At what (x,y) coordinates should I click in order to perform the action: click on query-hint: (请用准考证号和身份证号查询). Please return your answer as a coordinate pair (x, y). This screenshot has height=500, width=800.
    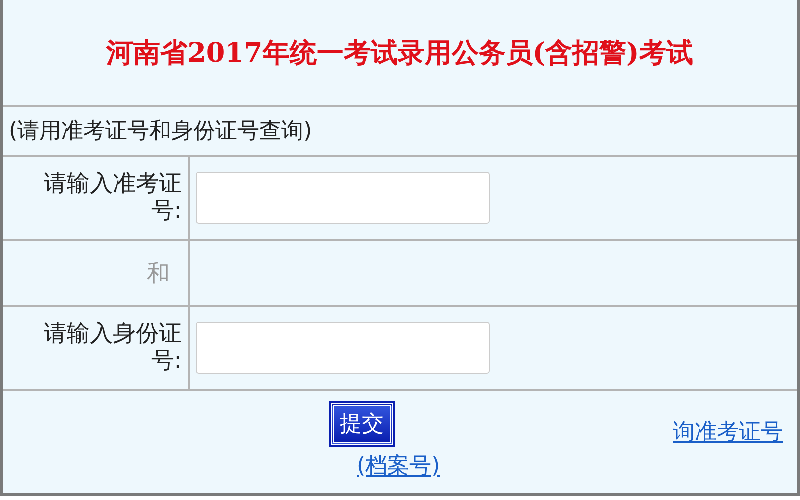
    Looking at the image, I should click on (160, 131).